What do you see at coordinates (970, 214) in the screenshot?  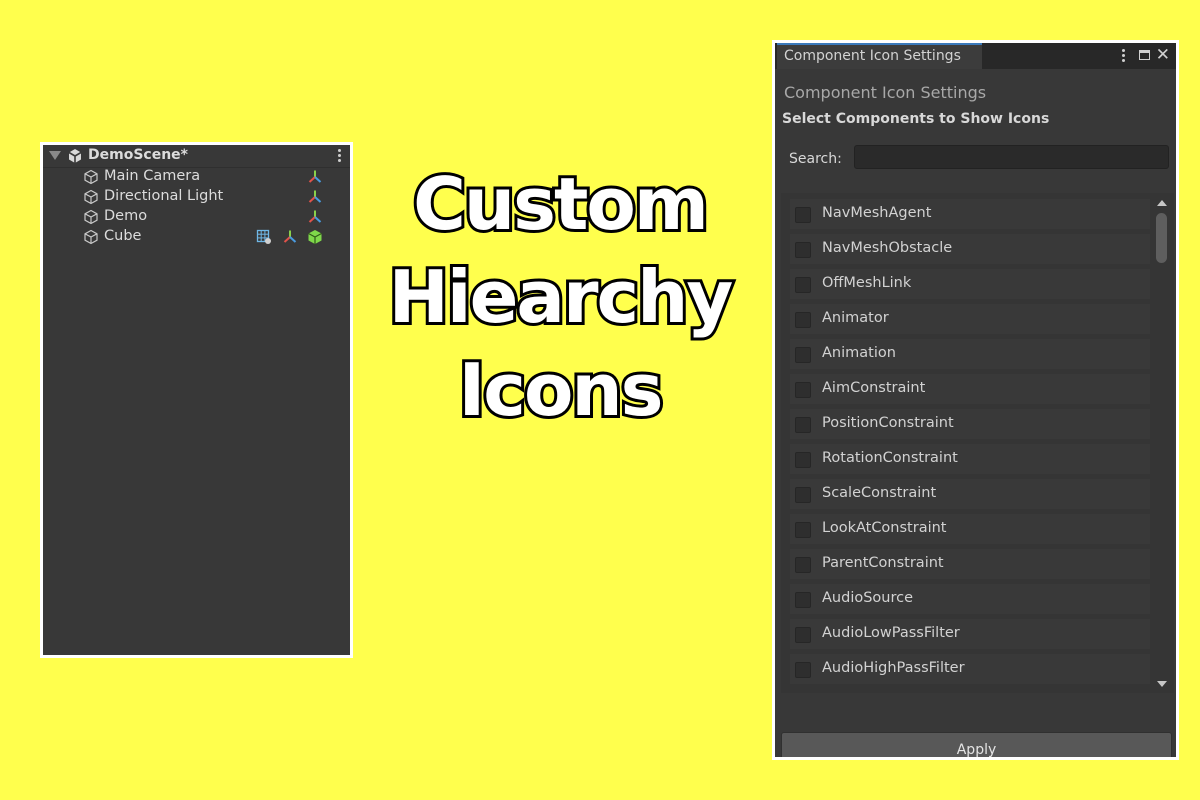 I see `component-list-item: NavMeshAgent` at bounding box center [970, 214].